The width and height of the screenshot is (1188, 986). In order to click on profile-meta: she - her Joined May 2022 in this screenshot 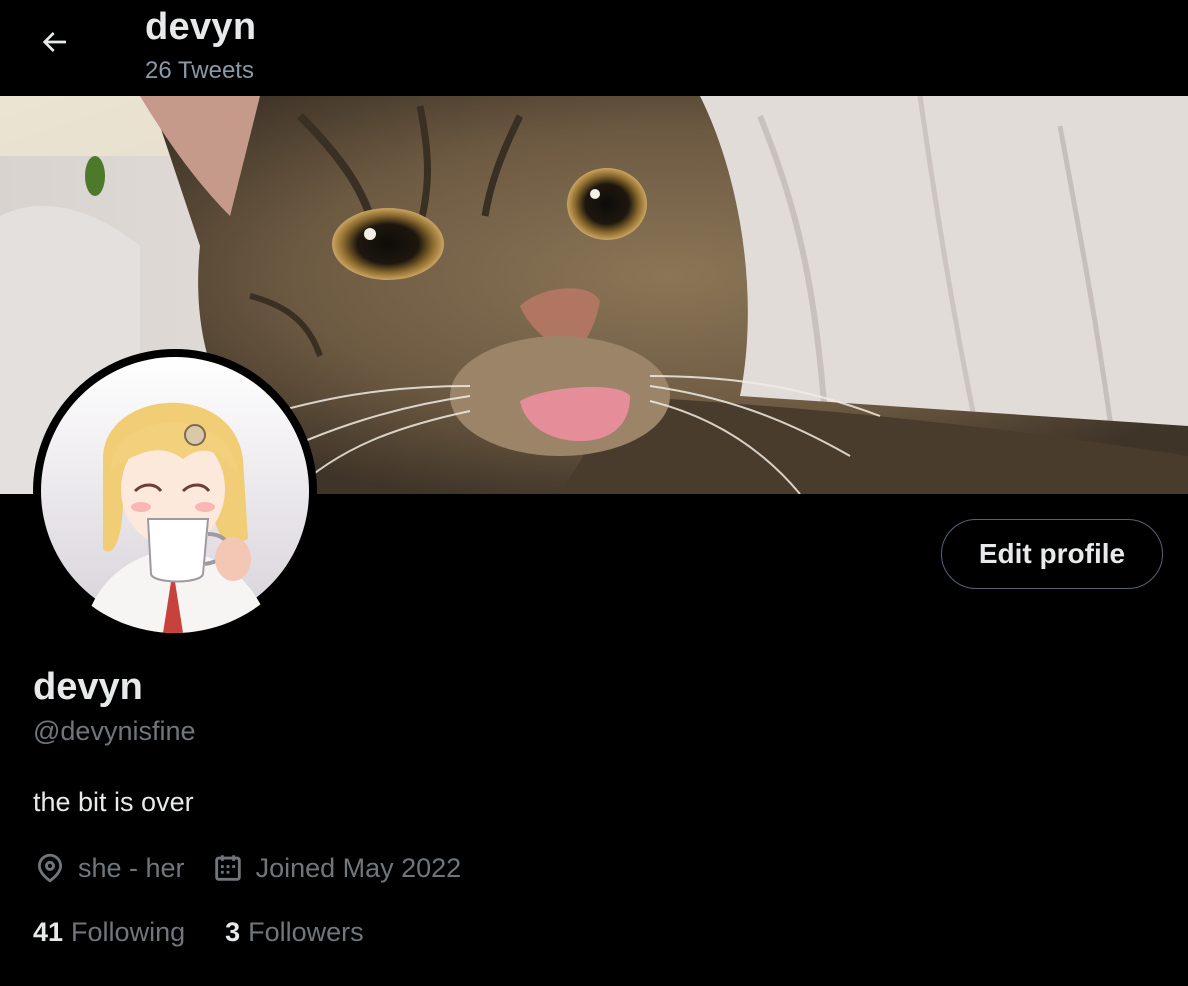, I will do `click(260, 868)`.